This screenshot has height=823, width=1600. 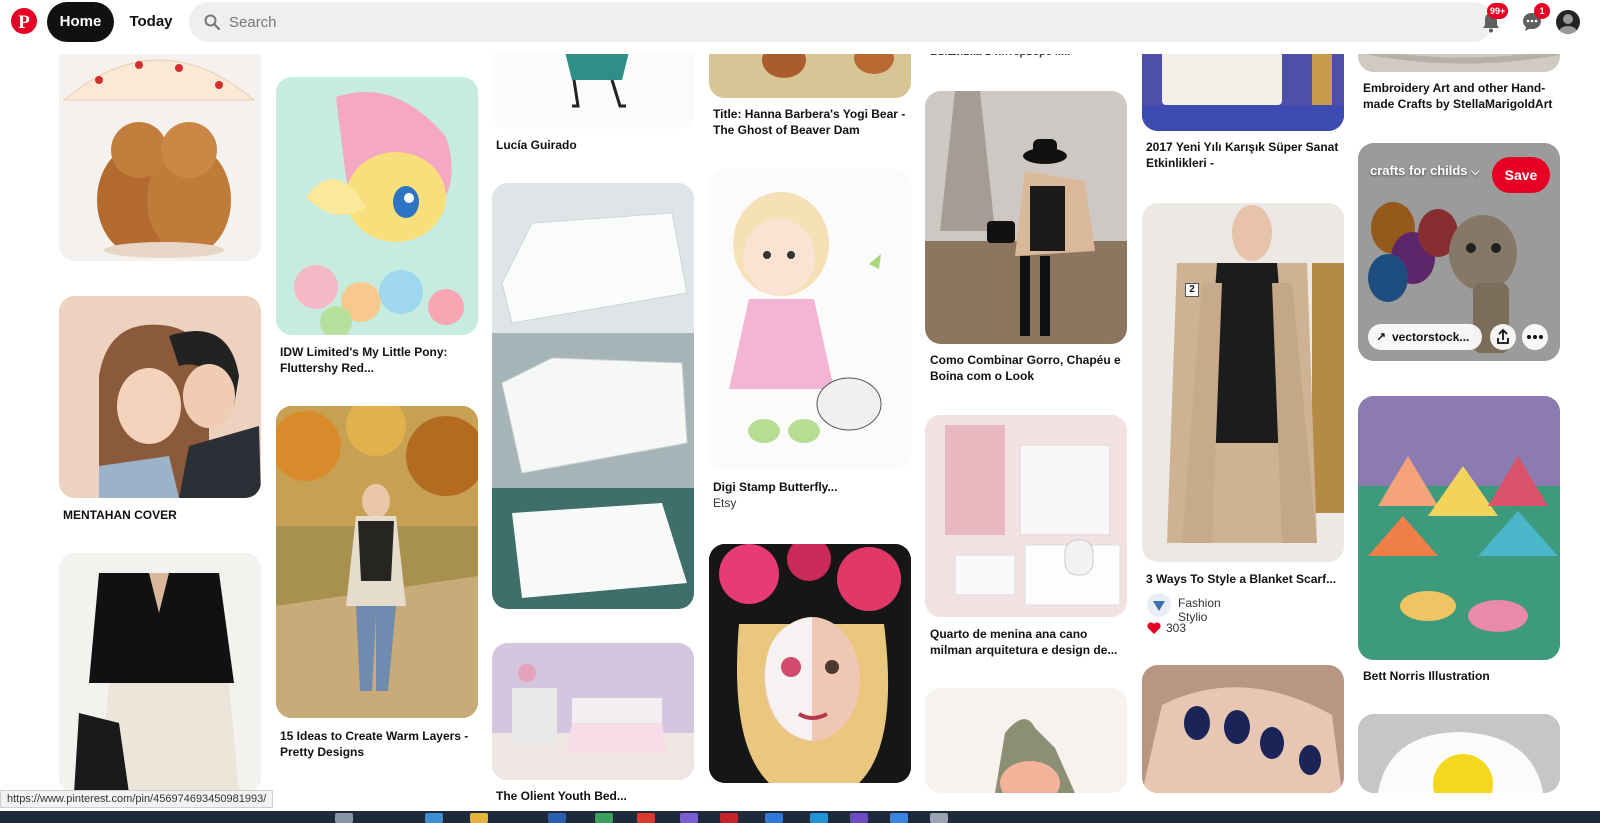 I want to click on svg-text: P, so click(x=24, y=22).